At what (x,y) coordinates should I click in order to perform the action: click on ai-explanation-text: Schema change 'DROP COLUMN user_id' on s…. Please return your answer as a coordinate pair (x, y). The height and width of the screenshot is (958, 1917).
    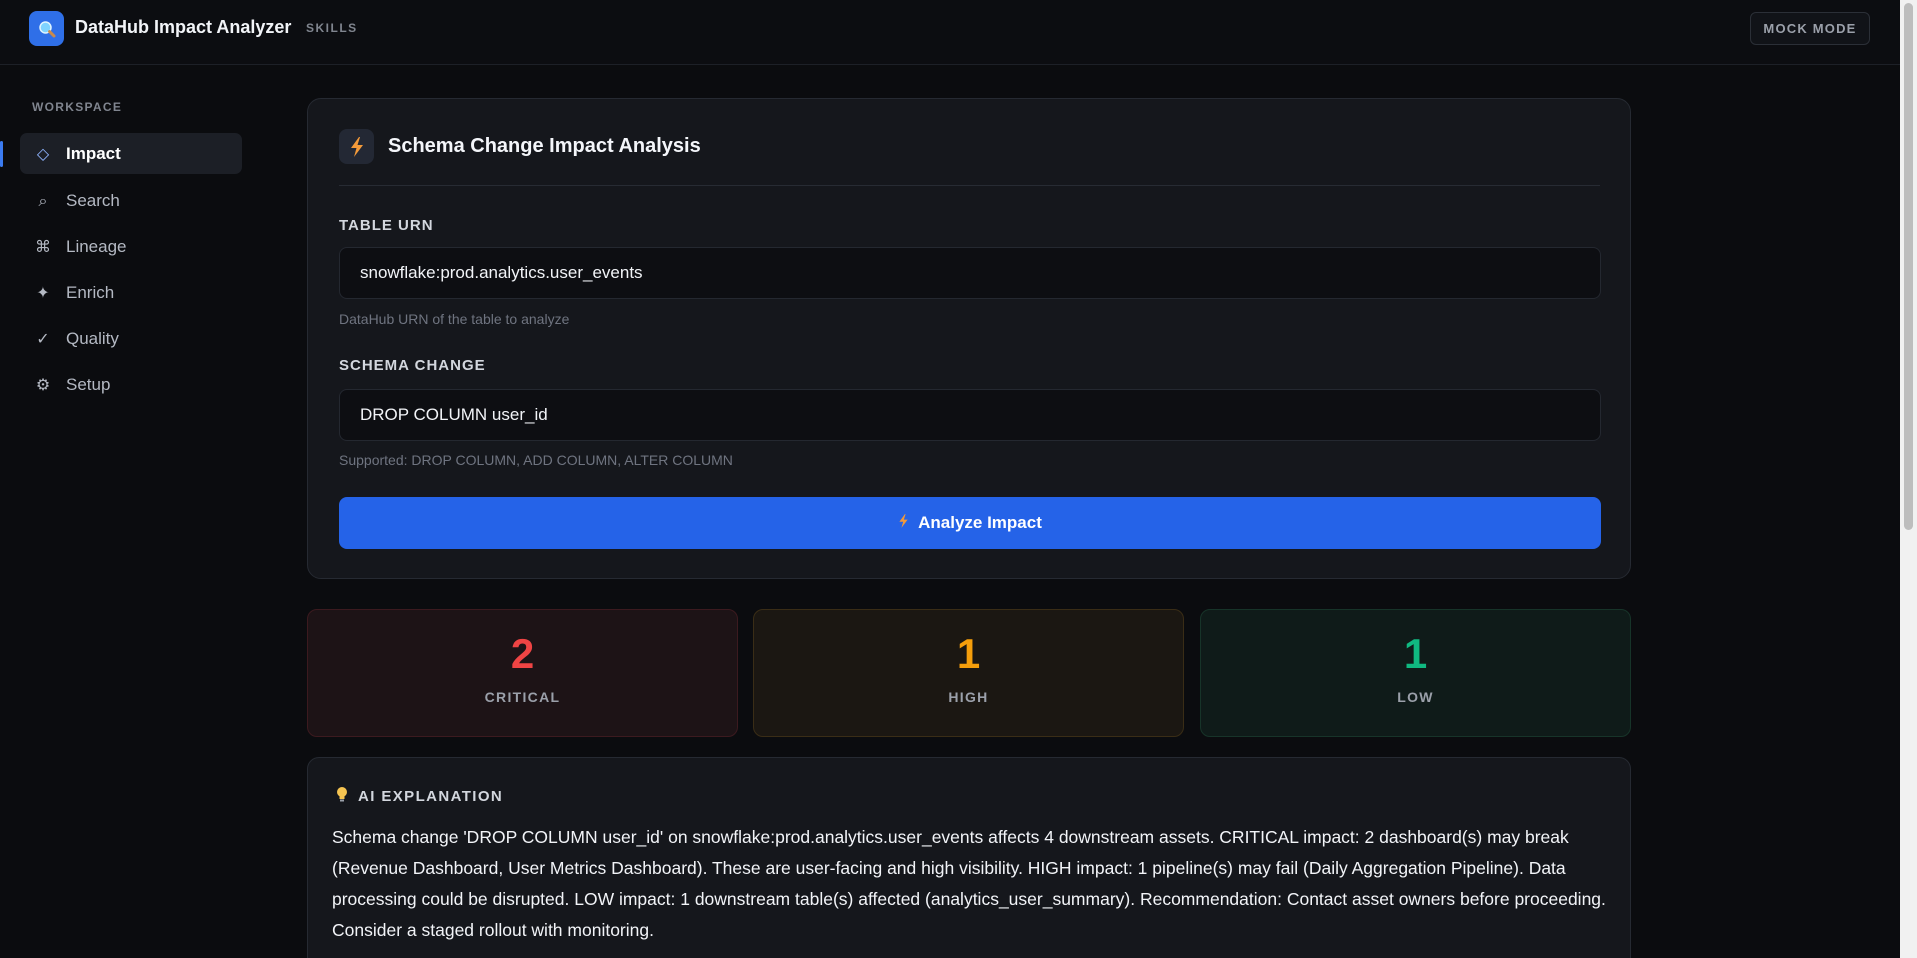
    Looking at the image, I should click on (969, 883).